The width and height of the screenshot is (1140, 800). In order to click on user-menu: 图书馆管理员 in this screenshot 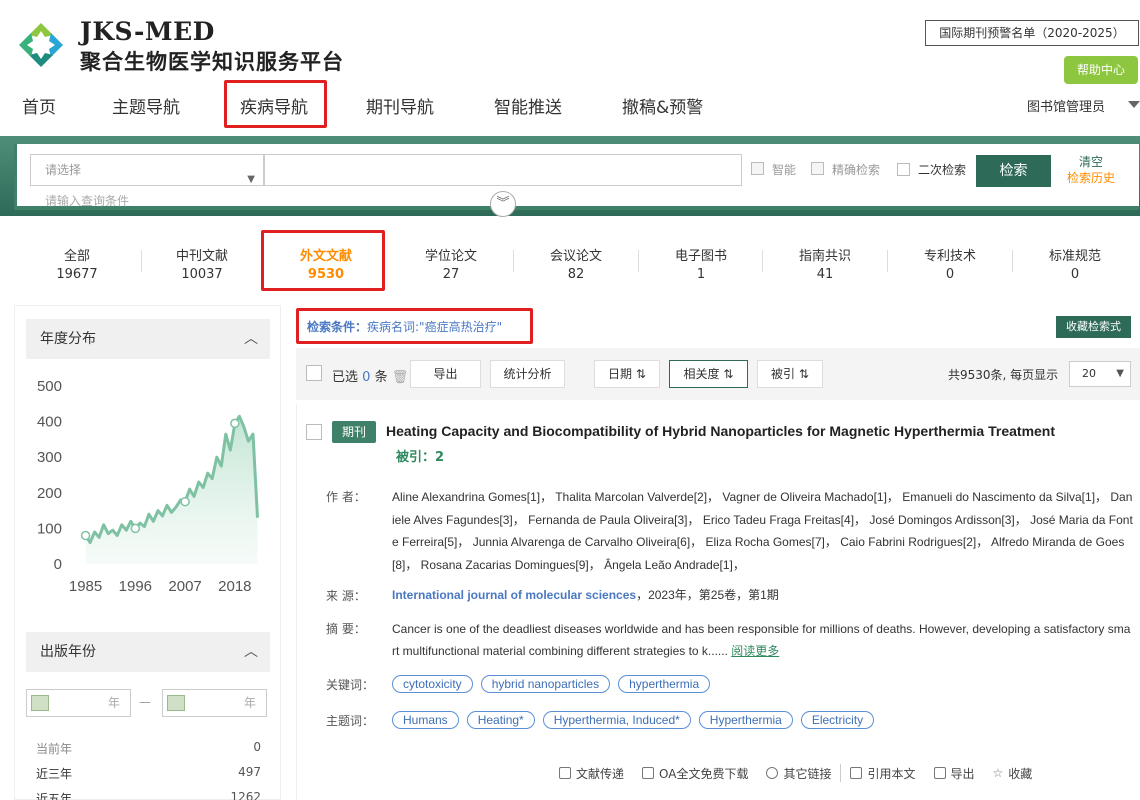, I will do `click(1066, 105)`.